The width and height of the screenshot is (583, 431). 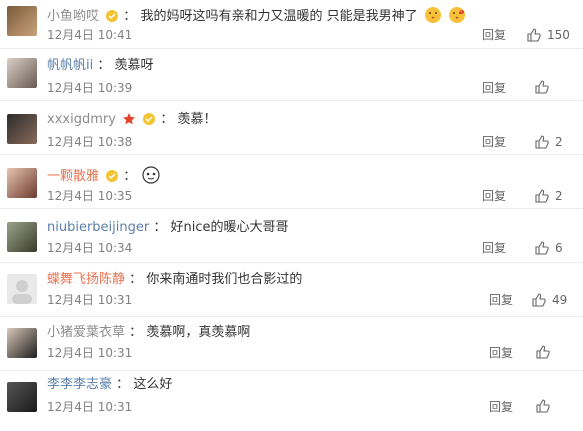 What do you see at coordinates (81, 119) in the screenshot?
I see `comment-username: xxxigdmry` at bounding box center [81, 119].